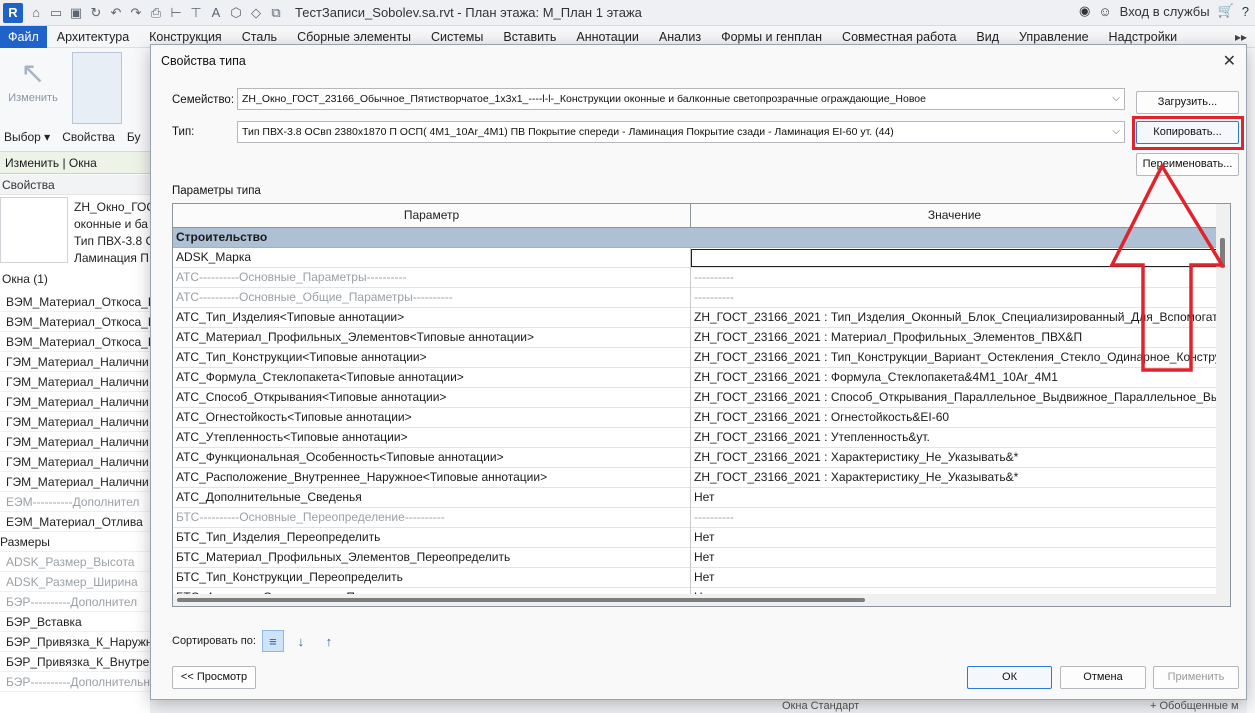 This screenshot has width=1255, height=713. What do you see at coordinates (276, 13) in the screenshot?
I see `switch-windows-icon: ⧉` at bounding box center [276, 13].